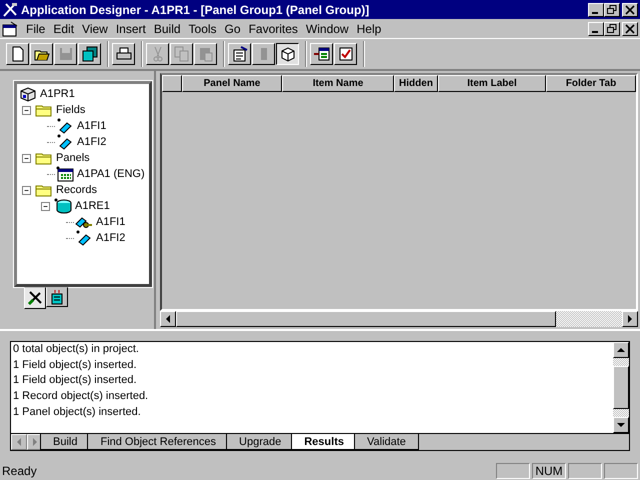  I want to click on log-line: 1 Panel object(s) inserted., so click(77, 413).